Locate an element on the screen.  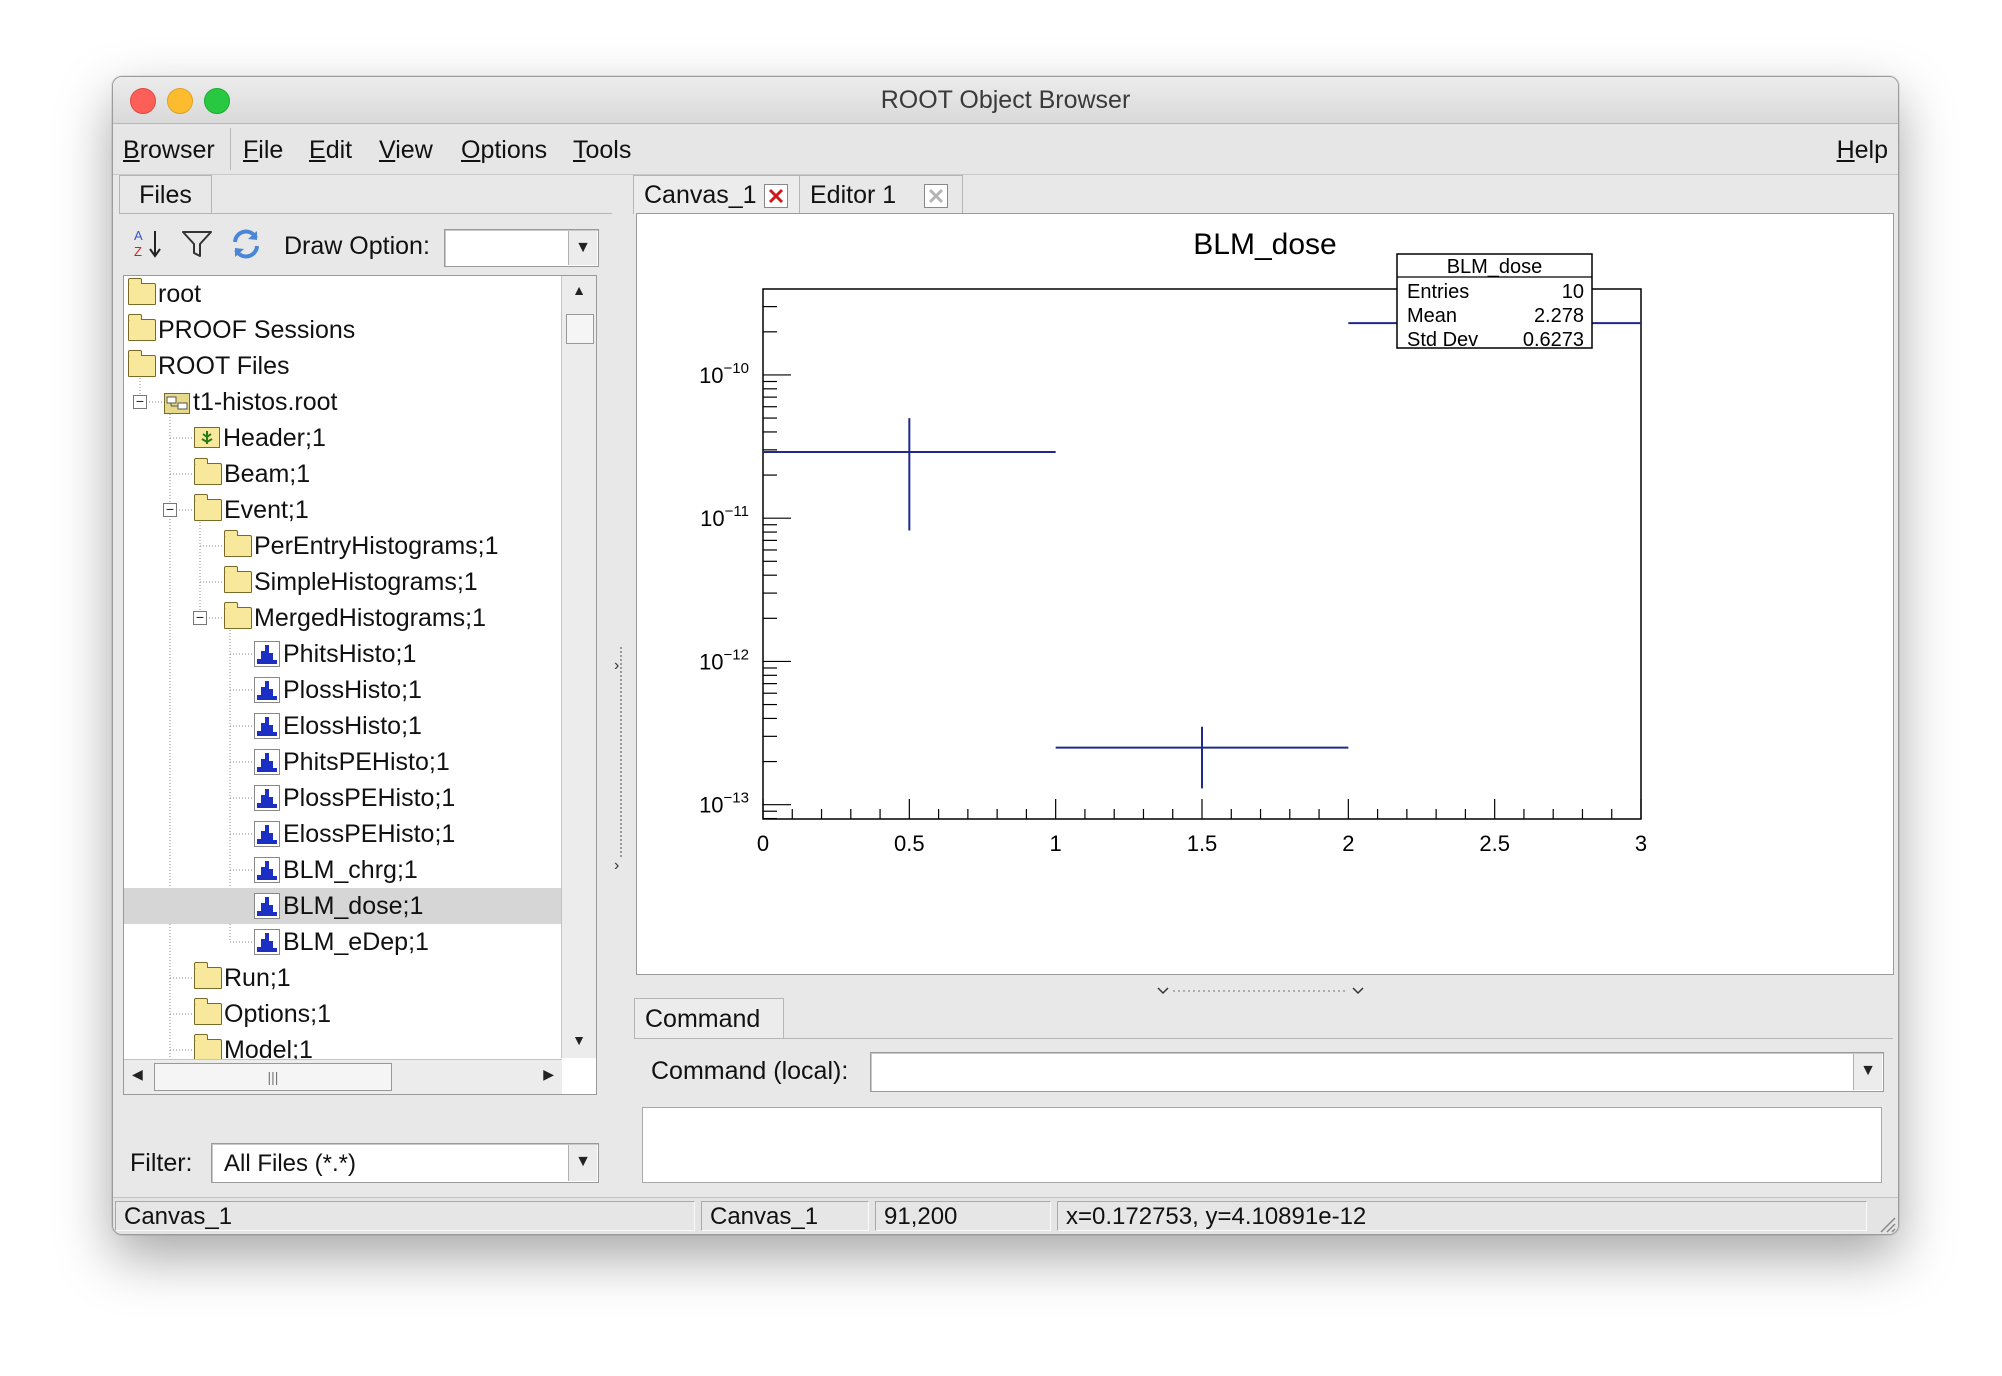
menu-view: View is located at coordinates (406, 150).